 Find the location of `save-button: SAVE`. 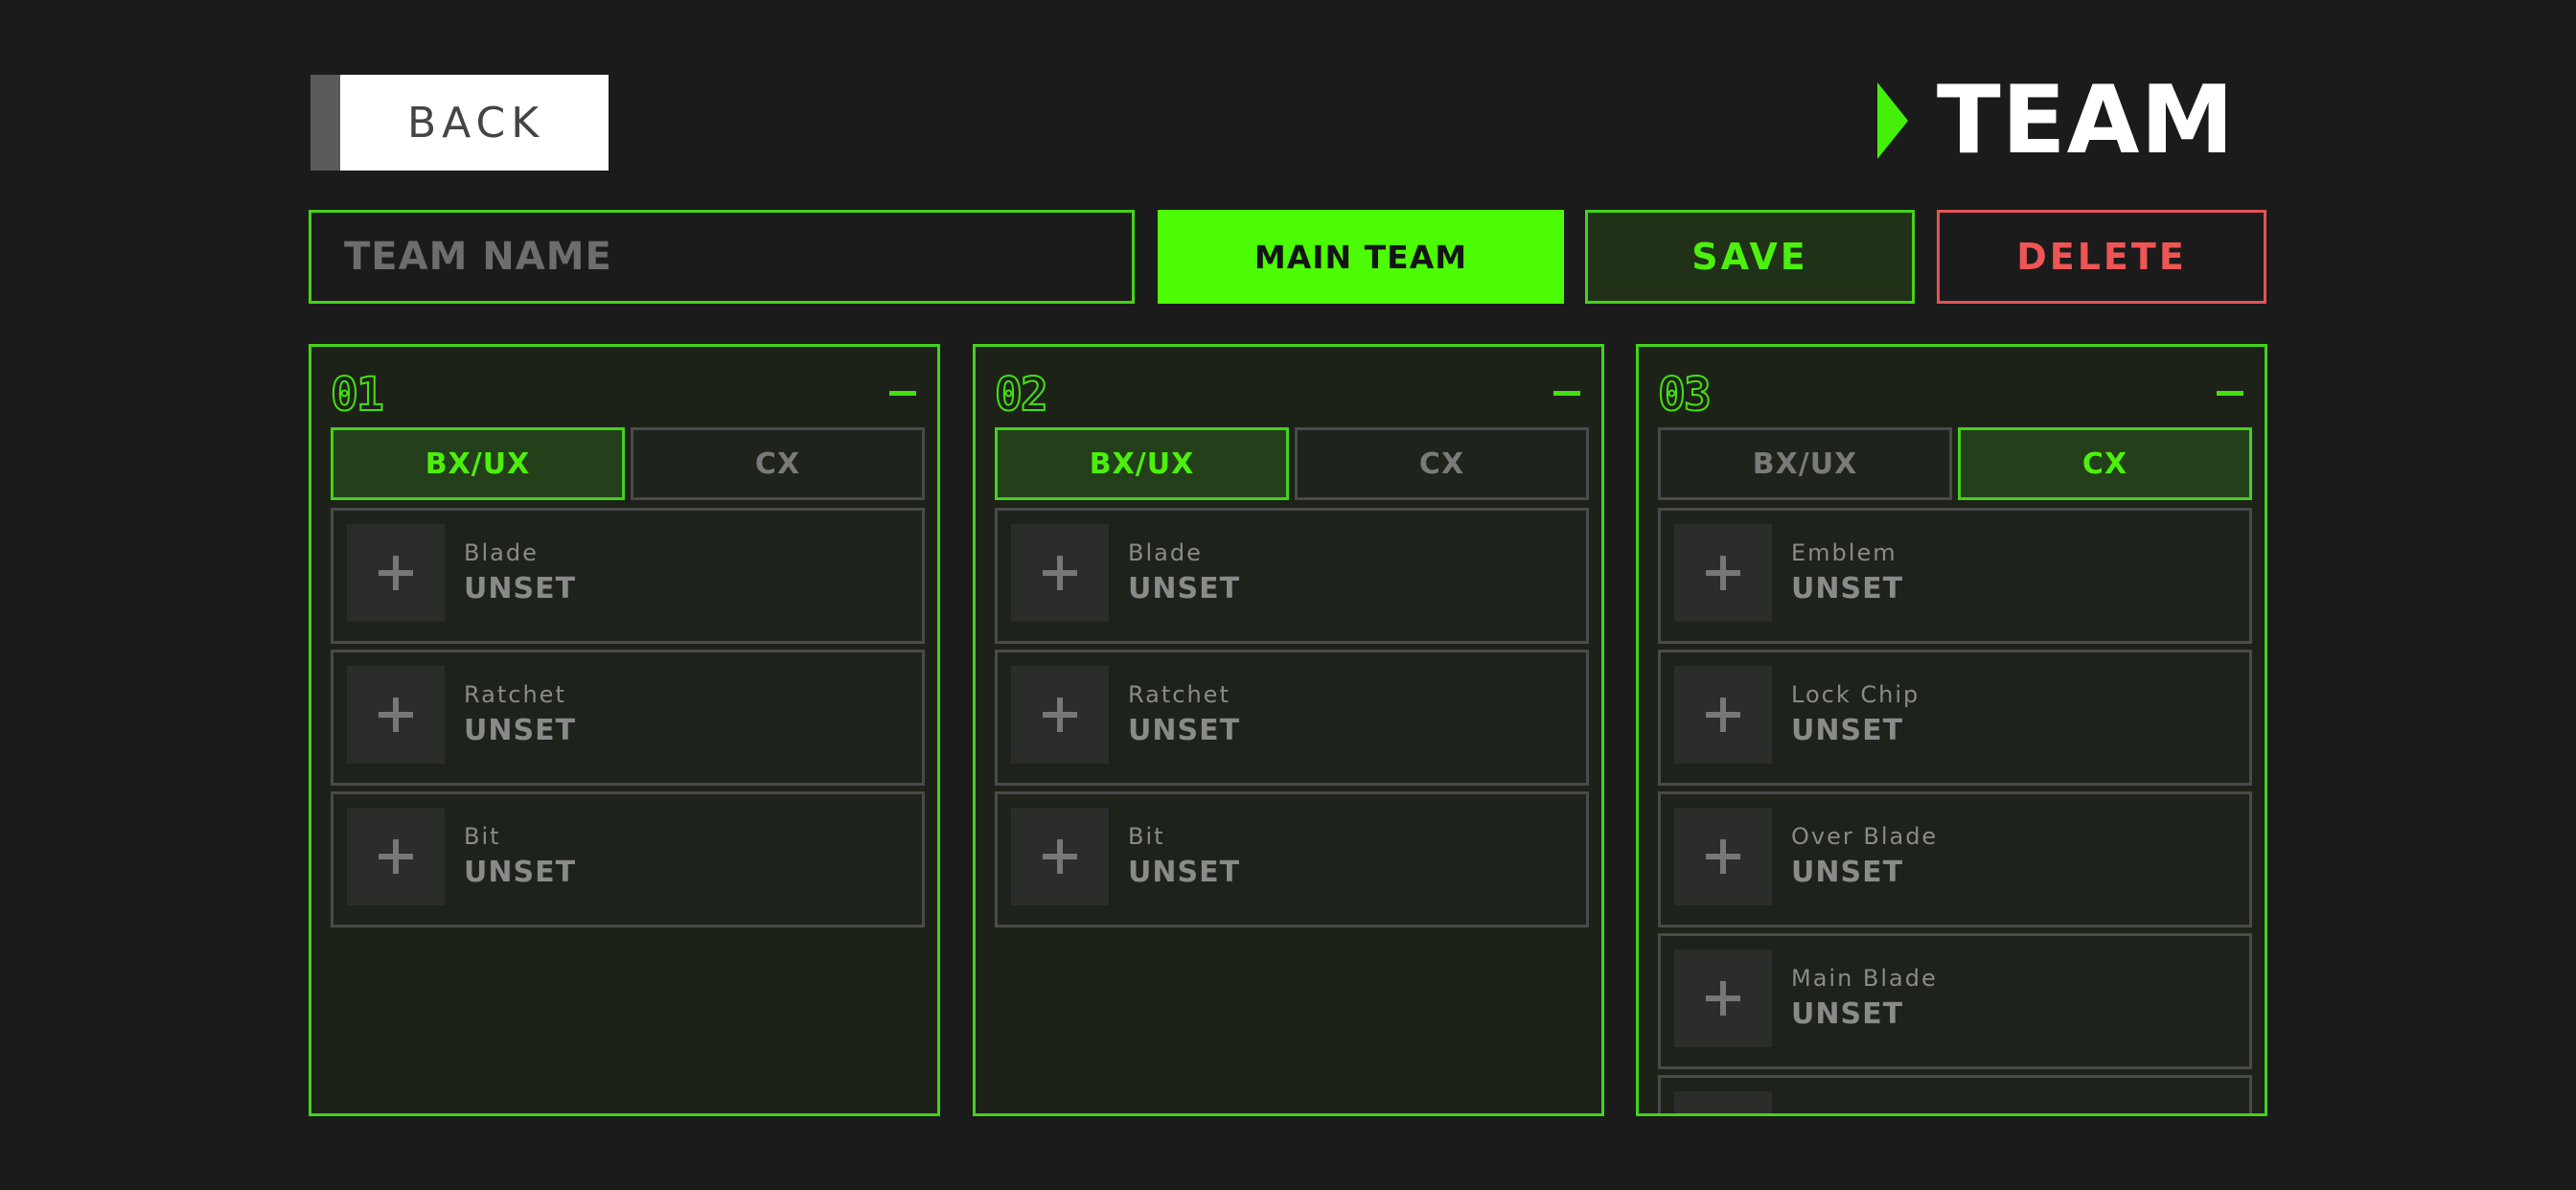

save-button: SAVE is located at coordinates (1750, 257).